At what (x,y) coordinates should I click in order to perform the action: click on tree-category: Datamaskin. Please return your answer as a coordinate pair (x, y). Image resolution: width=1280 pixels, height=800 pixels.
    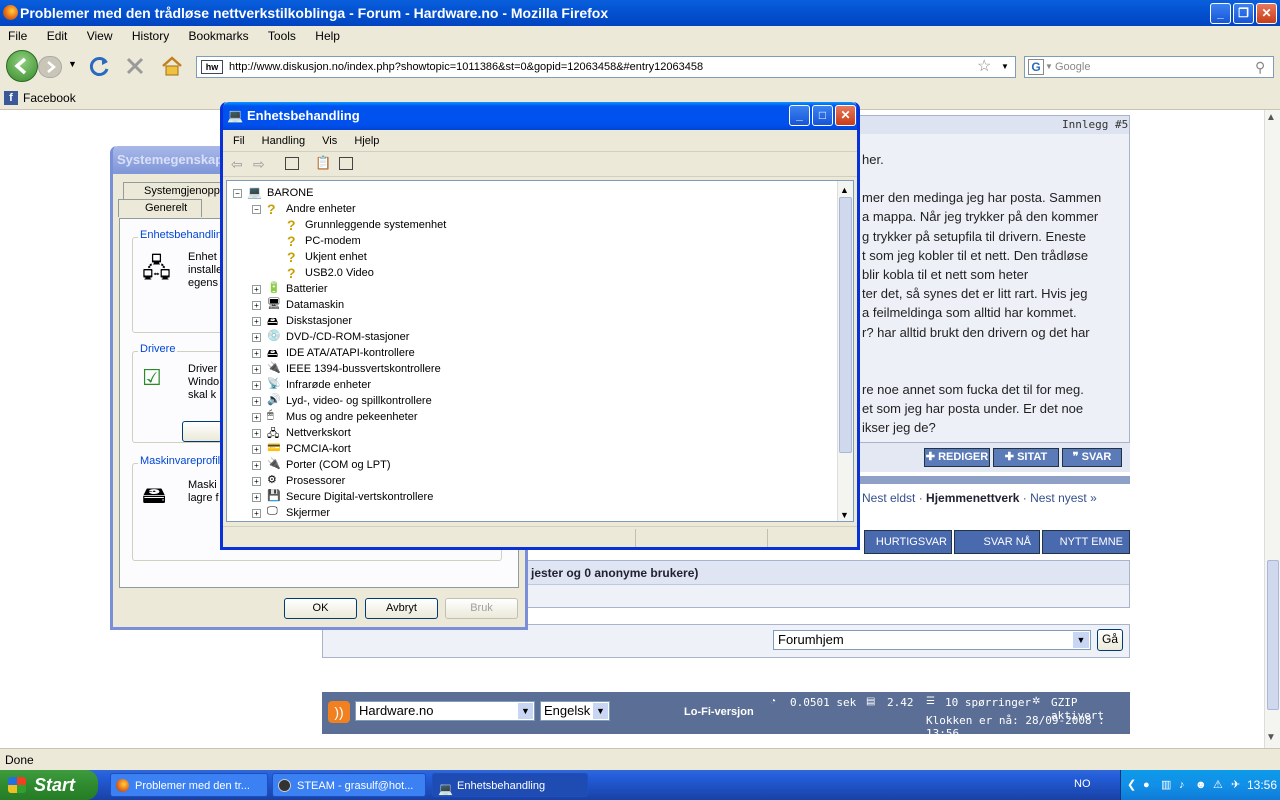
    Looking at the image, I should click on (315, 305).